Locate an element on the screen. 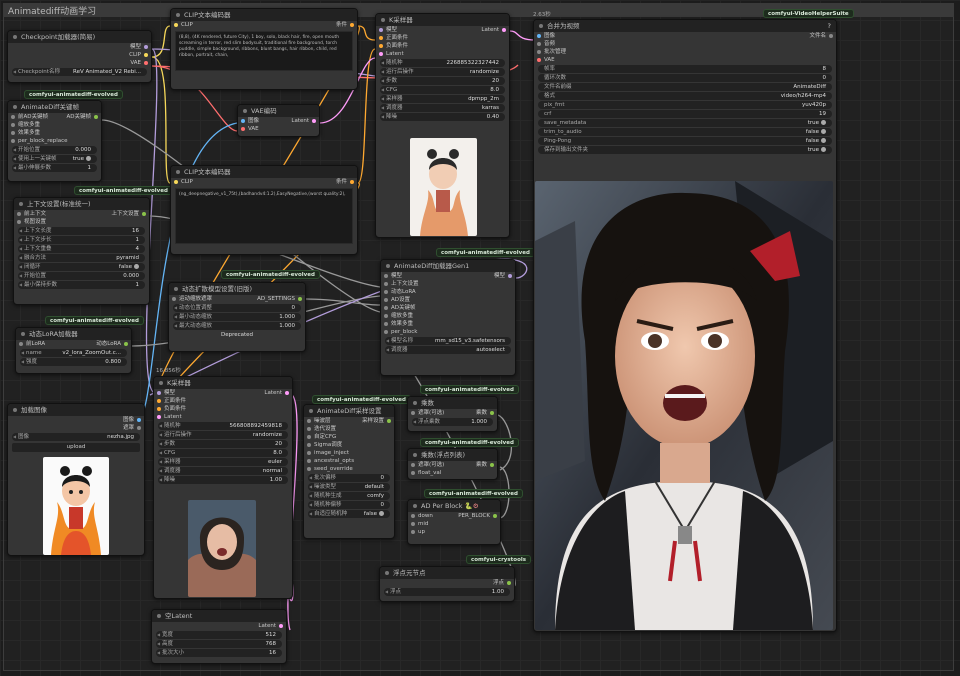  context-widget-4: 闭循环 false is located at coordinates (81, 267).